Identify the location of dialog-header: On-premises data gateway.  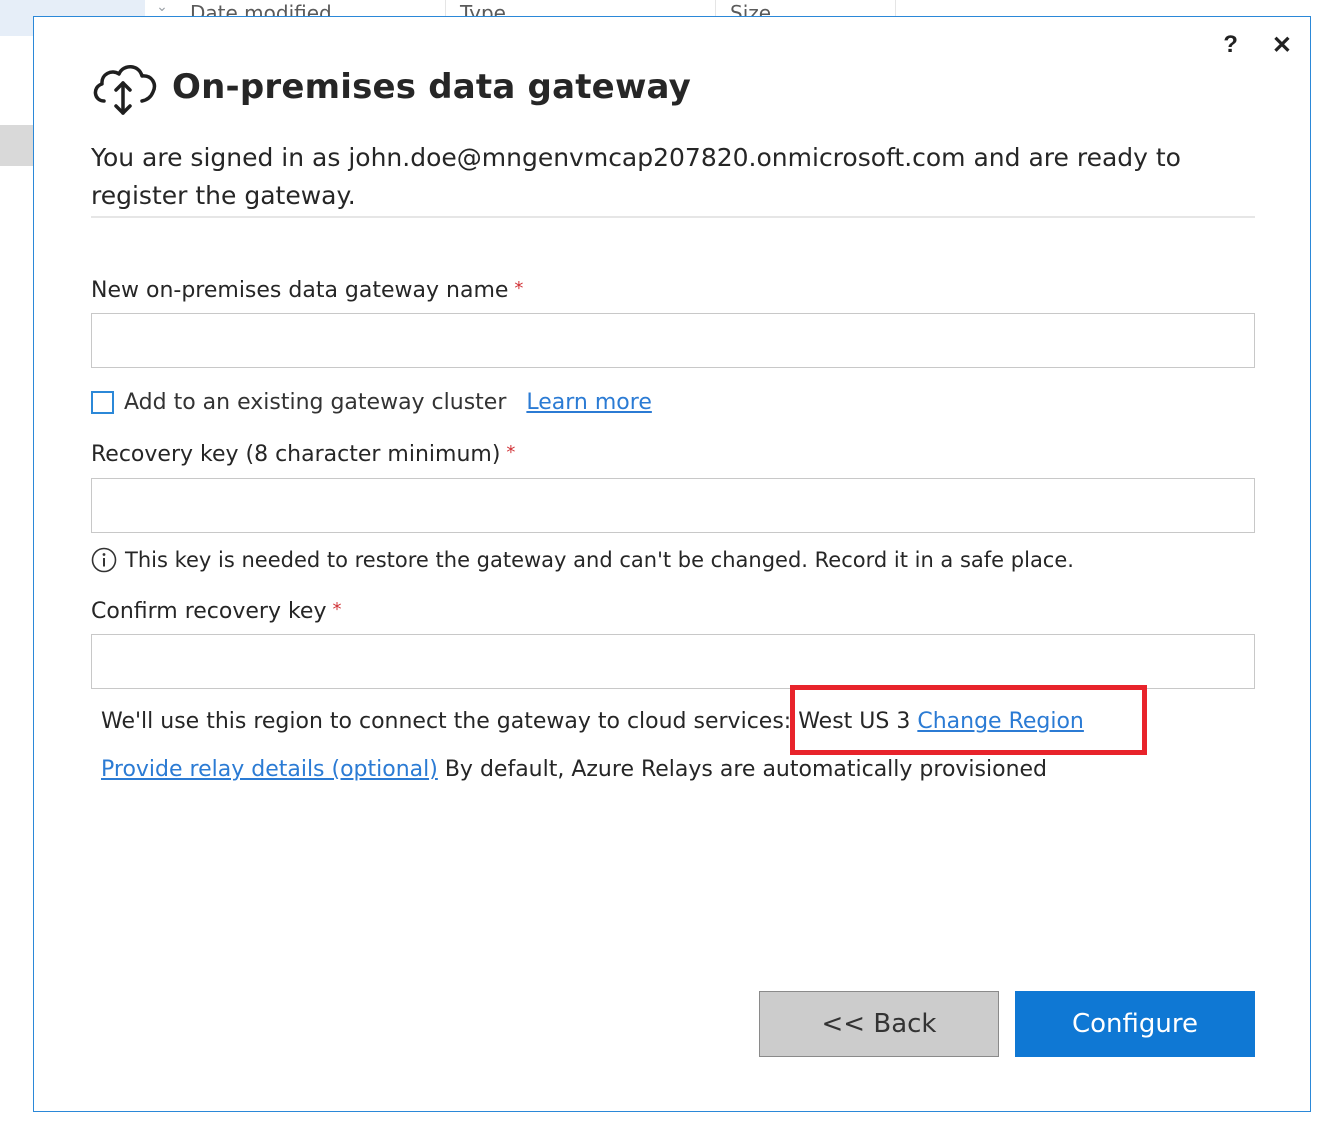
(390, 87).